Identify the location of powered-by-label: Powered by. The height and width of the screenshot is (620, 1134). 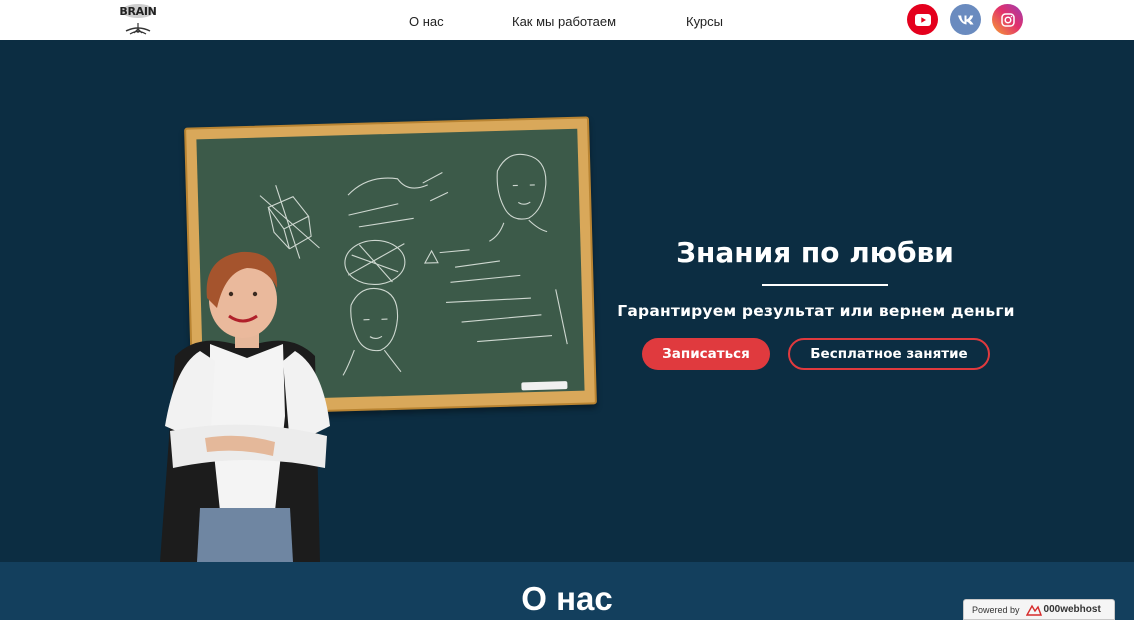
(996, 609).